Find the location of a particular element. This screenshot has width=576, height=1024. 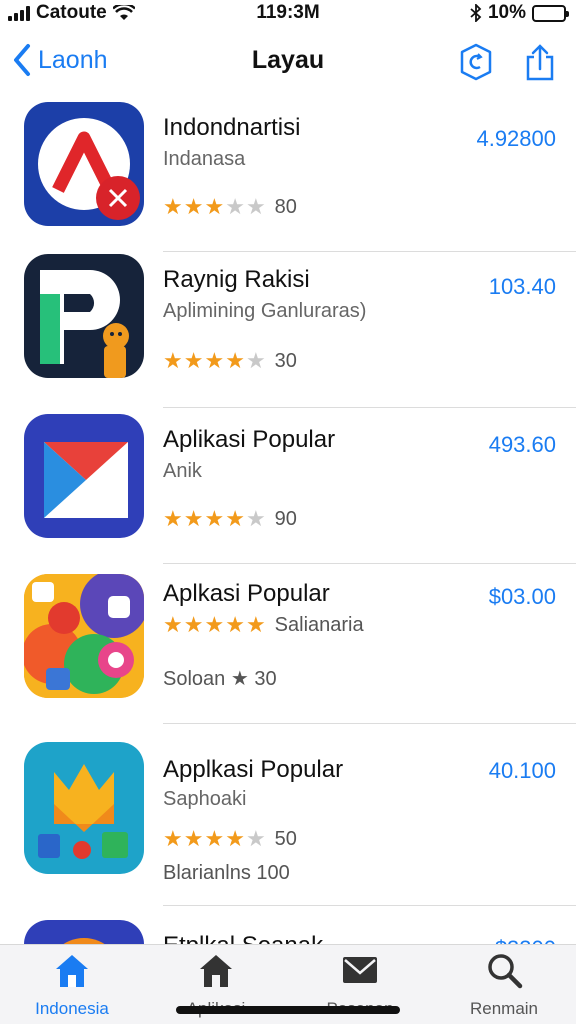

price-button: $03.00 is located at coordinates (522, 597).